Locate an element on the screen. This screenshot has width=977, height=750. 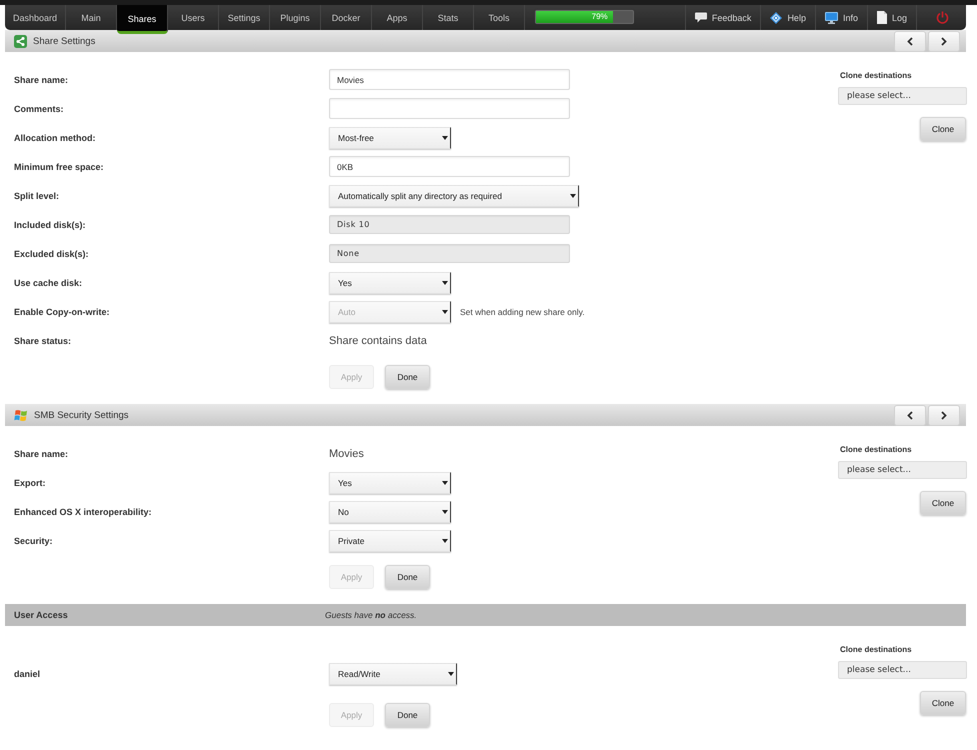
usage-reading: 79% is located at coordinates (600, 17).